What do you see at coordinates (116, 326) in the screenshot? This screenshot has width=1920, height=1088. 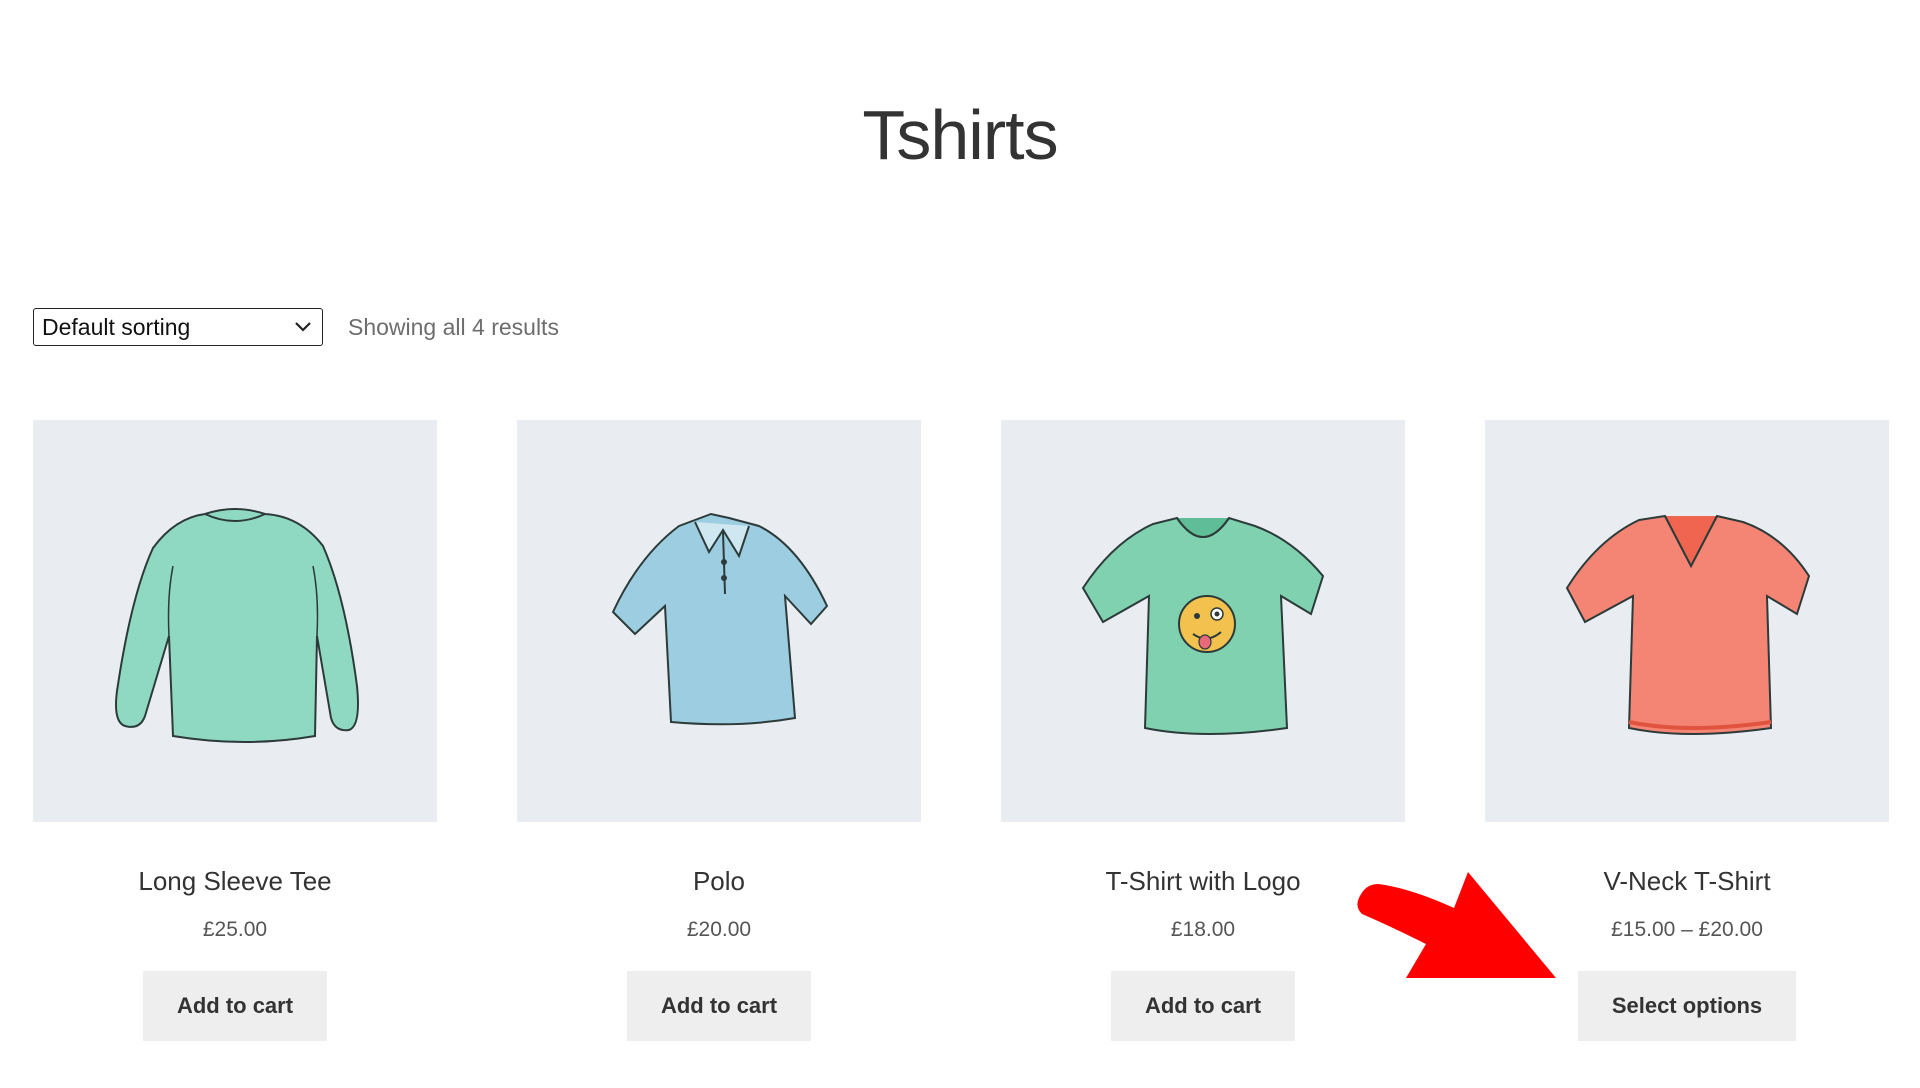 I see `sorting-select-value: Default sorting` at bounding box center [116, 326].